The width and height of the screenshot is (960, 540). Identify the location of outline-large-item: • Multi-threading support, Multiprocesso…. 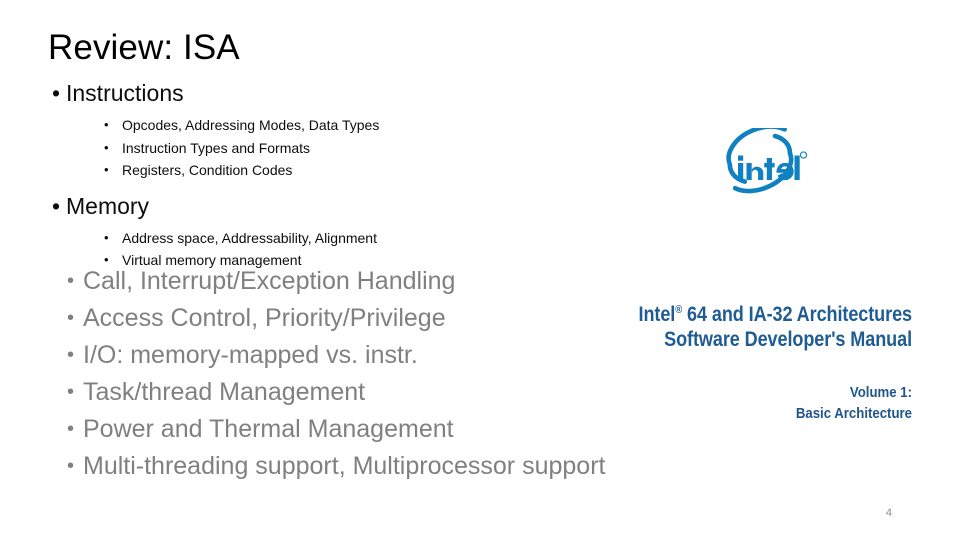
(360, 466).